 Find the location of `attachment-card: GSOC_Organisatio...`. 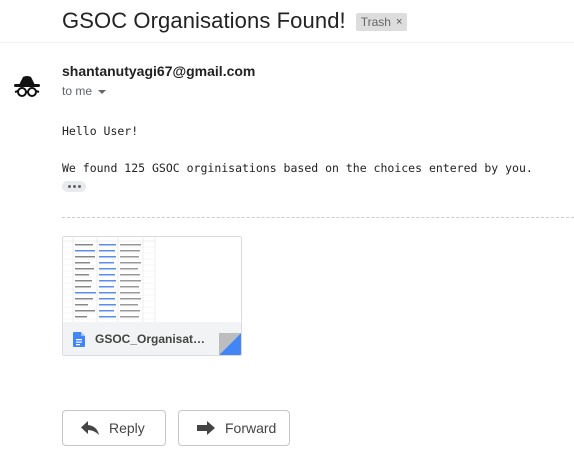

attachment-card: GSOC_Organisatio... is located at coordinates (152, 296).